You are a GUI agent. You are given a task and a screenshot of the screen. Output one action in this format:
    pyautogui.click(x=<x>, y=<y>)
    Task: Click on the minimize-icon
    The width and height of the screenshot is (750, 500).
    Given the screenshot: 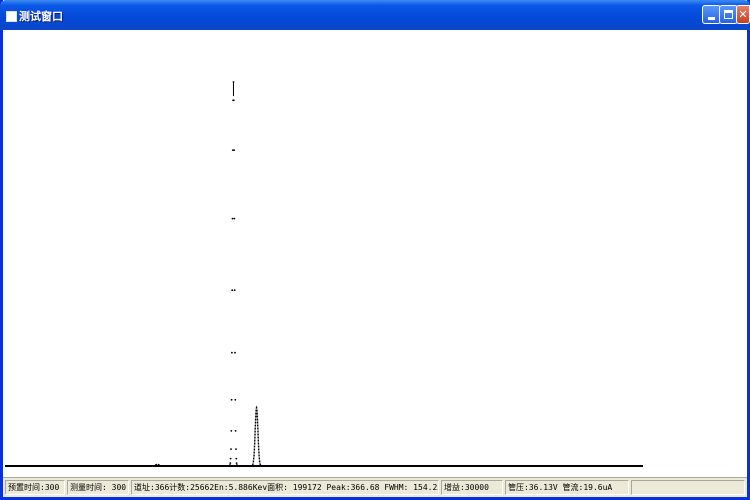 What is the action you would take?
    pyautogui.click(x=711, y=18)
    